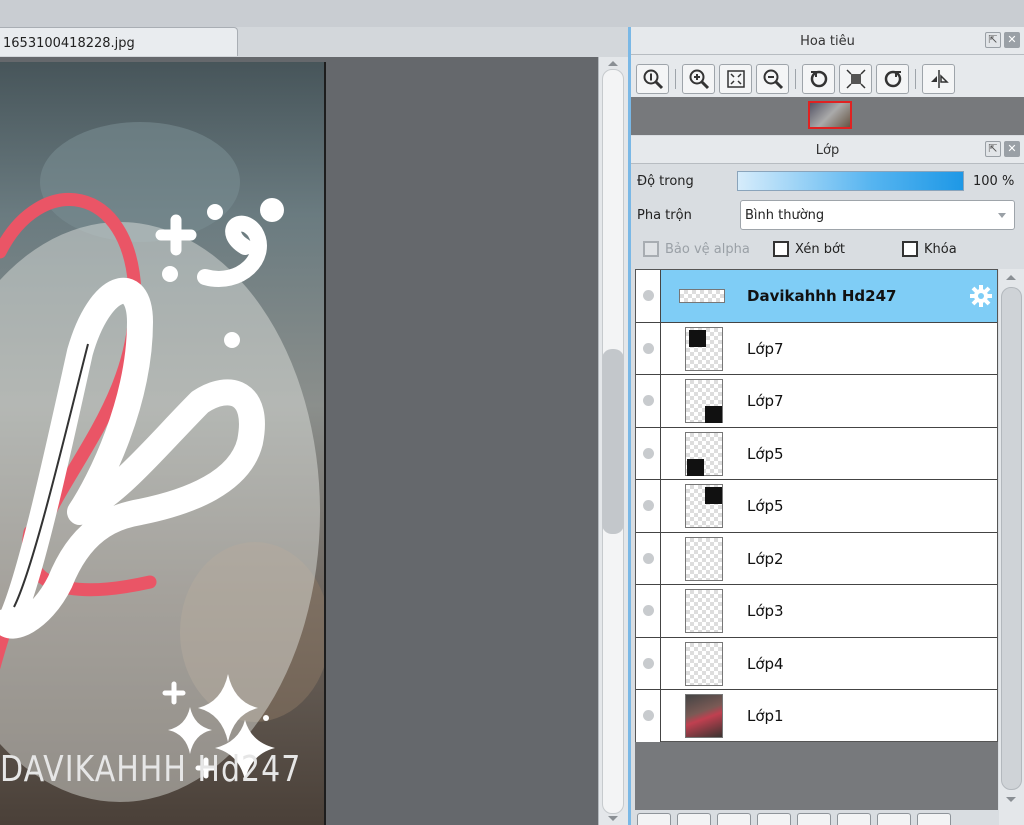 This screenshot has width=1024, height=825. I want to click on new-layer-8bit-button, so click(694, 819).